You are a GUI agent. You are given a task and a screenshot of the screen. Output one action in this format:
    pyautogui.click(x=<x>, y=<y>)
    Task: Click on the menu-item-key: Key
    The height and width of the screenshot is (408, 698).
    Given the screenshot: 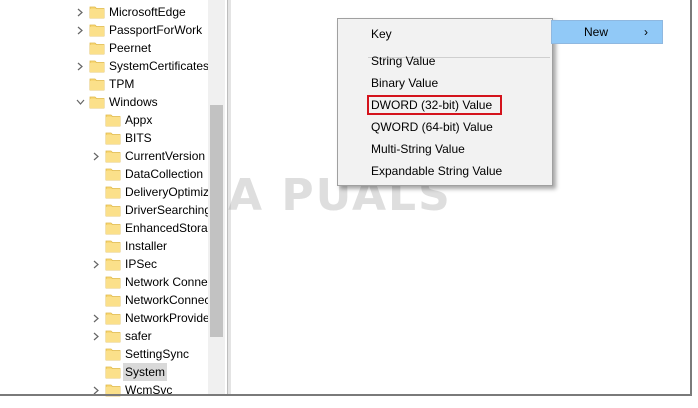 What is the action you would take?
    pyautogui.click(x=445, y=34)
    